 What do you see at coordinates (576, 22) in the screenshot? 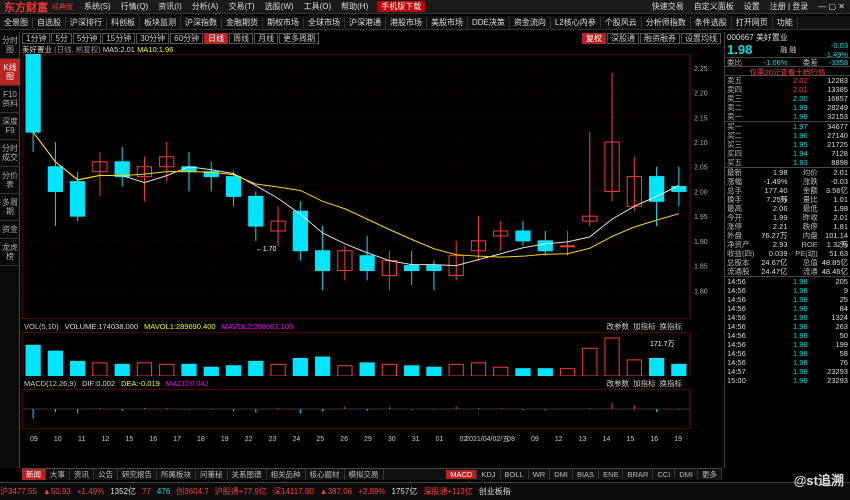
I see `nav-item: L2核心内参` at bounding box center [576, 22].